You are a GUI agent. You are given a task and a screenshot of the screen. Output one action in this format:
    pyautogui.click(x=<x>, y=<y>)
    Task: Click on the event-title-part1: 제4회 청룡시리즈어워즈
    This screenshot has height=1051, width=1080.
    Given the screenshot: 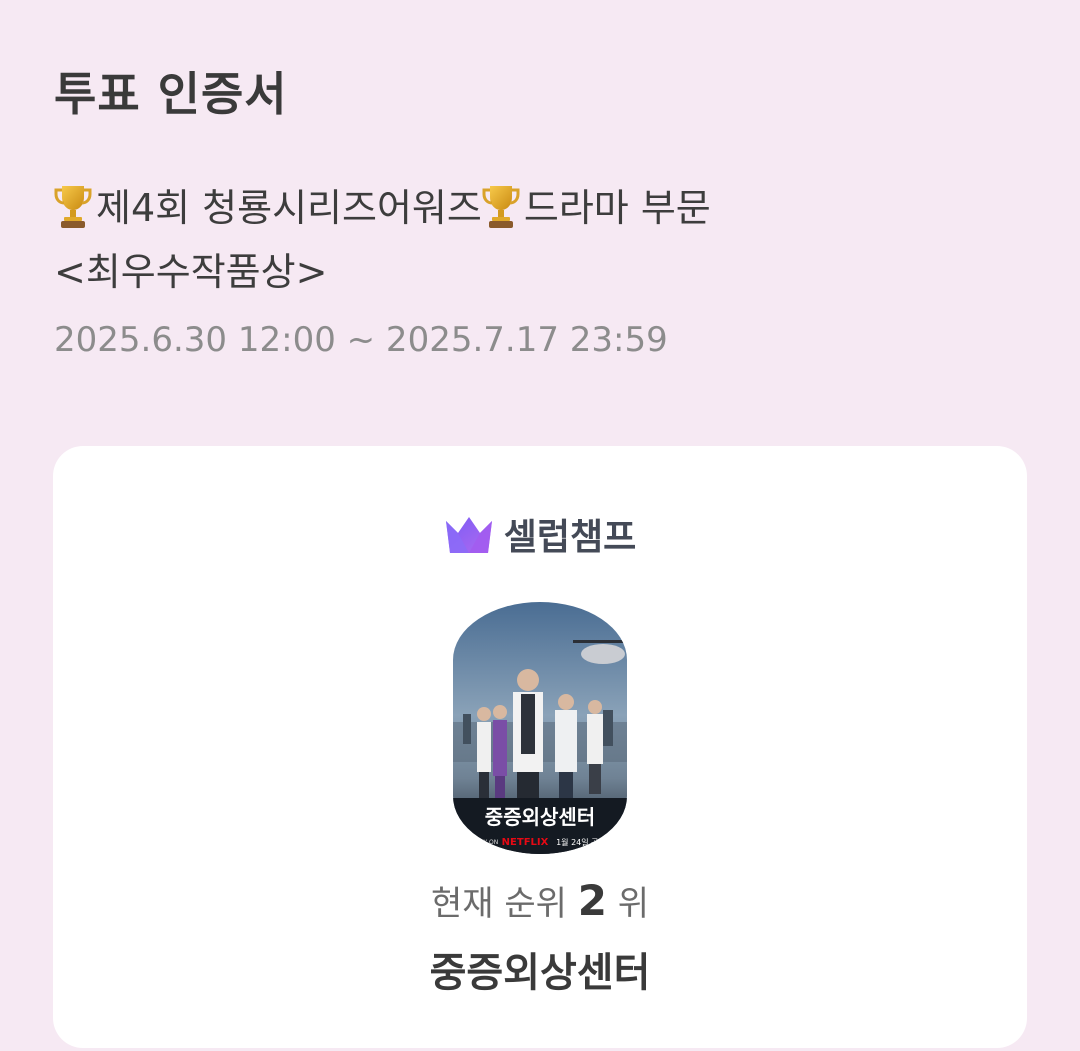 What is the action you would take?
    pyautogui.click(x=289, y=208)
    